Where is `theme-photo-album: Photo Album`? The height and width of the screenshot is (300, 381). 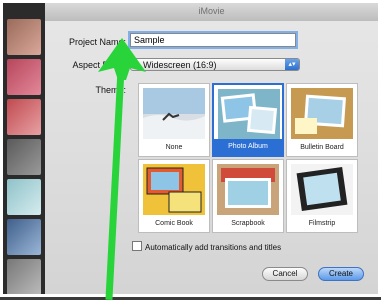 theme-photo-album: Photo Album is located at coordinates (248, 120).